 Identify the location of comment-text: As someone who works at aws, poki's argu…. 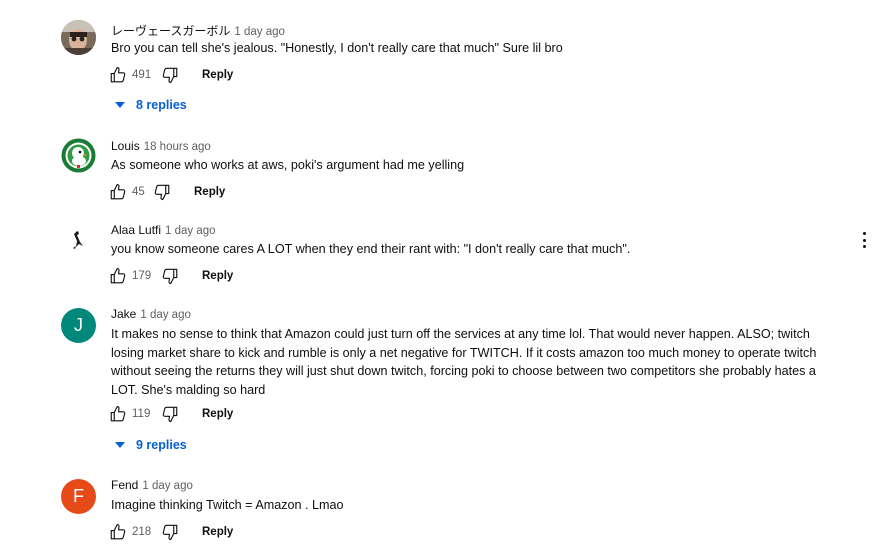
(288, 165).